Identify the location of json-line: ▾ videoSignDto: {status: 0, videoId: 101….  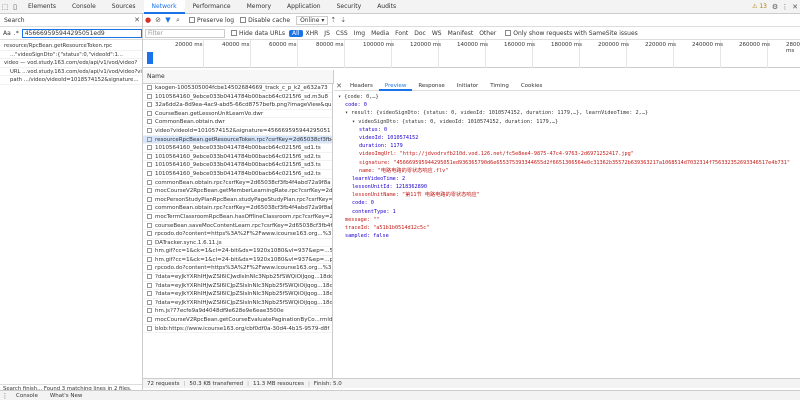
(569, 122).